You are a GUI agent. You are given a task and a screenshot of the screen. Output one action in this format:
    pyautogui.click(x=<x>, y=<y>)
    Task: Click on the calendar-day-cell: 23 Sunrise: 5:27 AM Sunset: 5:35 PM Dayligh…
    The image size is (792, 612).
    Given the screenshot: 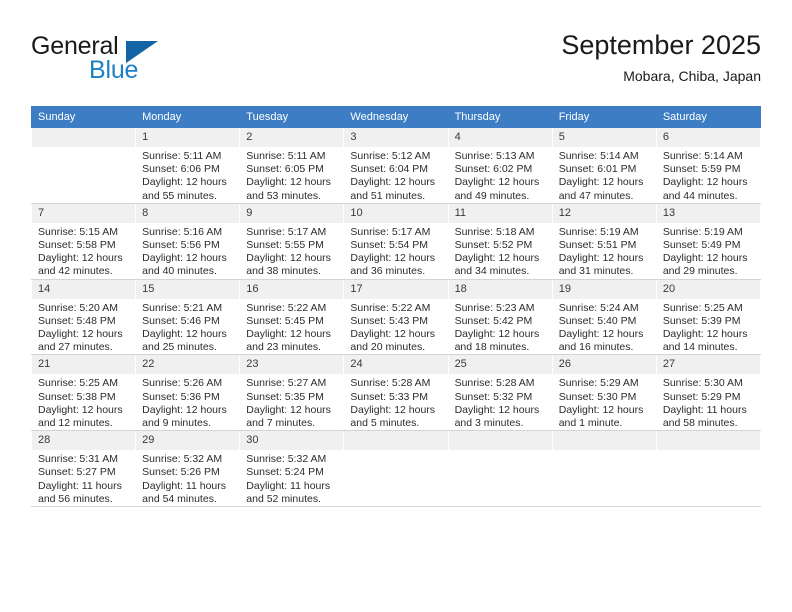 What is the action you would take?
    pyautogui.click(x=292, y=393)
    